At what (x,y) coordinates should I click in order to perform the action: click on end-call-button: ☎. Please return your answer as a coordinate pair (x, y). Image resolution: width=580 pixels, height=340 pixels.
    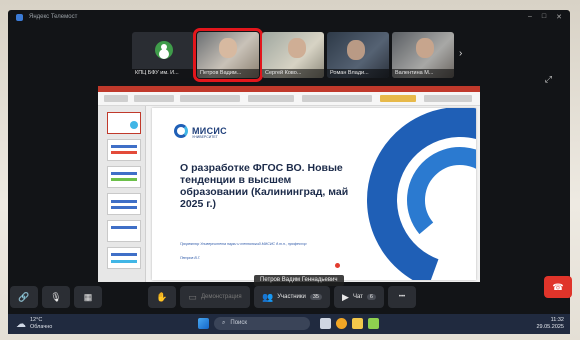
    Looking at the image, I should click on (558, 287).